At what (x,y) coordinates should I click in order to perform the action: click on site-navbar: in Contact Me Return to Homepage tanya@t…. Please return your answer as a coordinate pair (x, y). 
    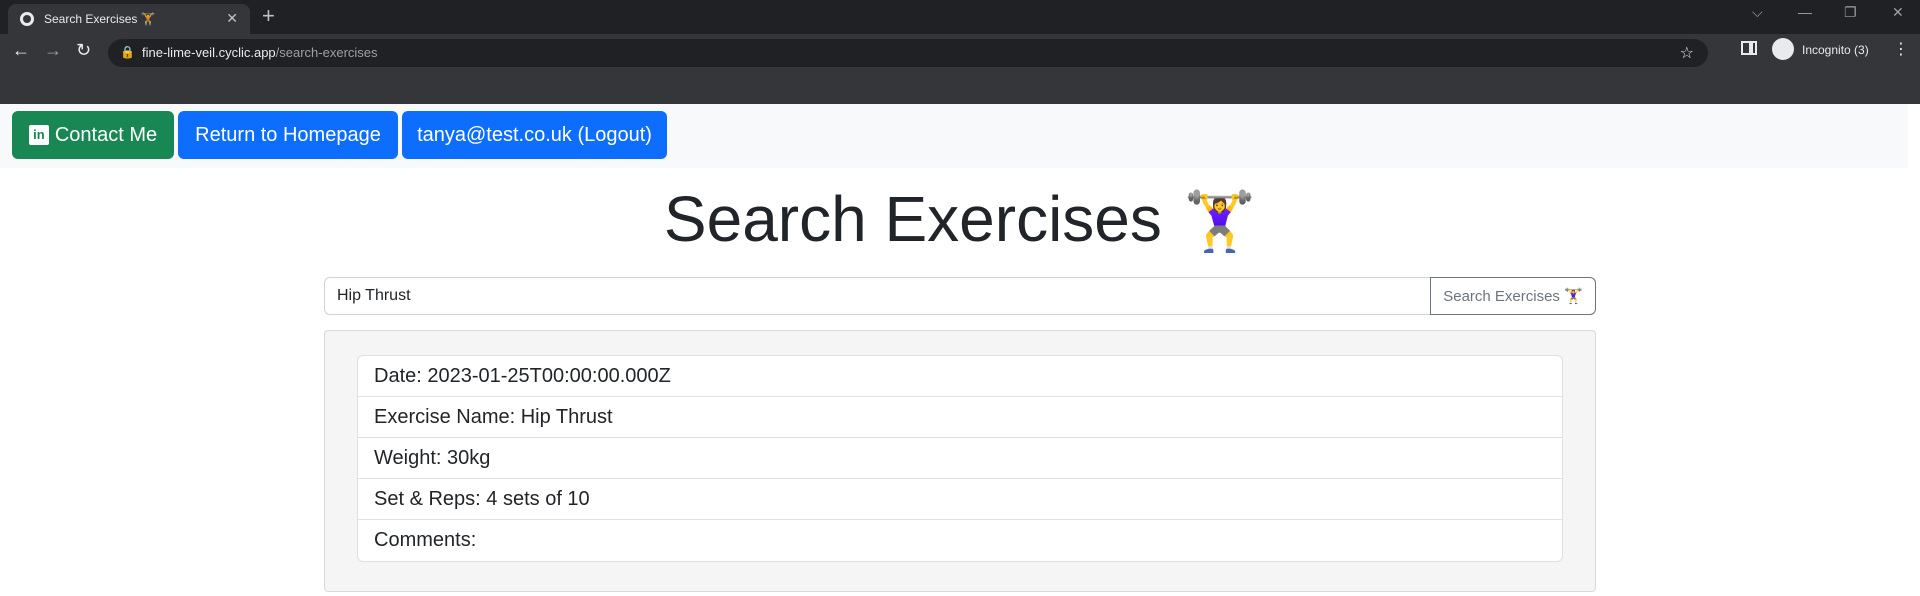
    Looking at the image, I should click on (954, 136).